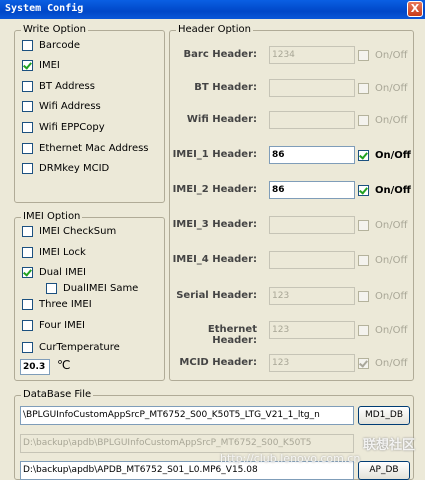  Describe the element at coordinates (54, 29) in the screenshot. I see `write-option-title: Write Option` at that location.